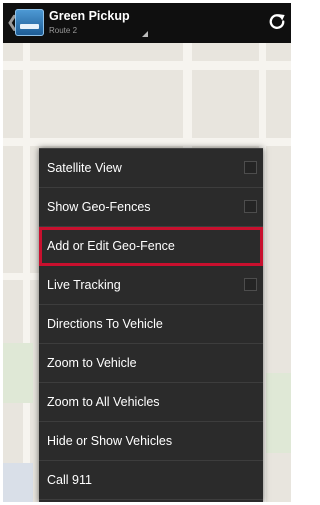  What do you see at coordinates (29, 22) in the screenshot?
I see `vehicle-app-icon` at bounding box center [29, 22].